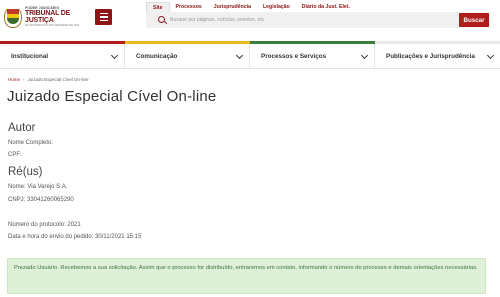 The width and height of the screenshot is (500, 297). What do you see at coordinates (112, 96) in the screenshot?
I see `page-title: Juizado Especial Cível On-line` at bounding box center [112, 96].